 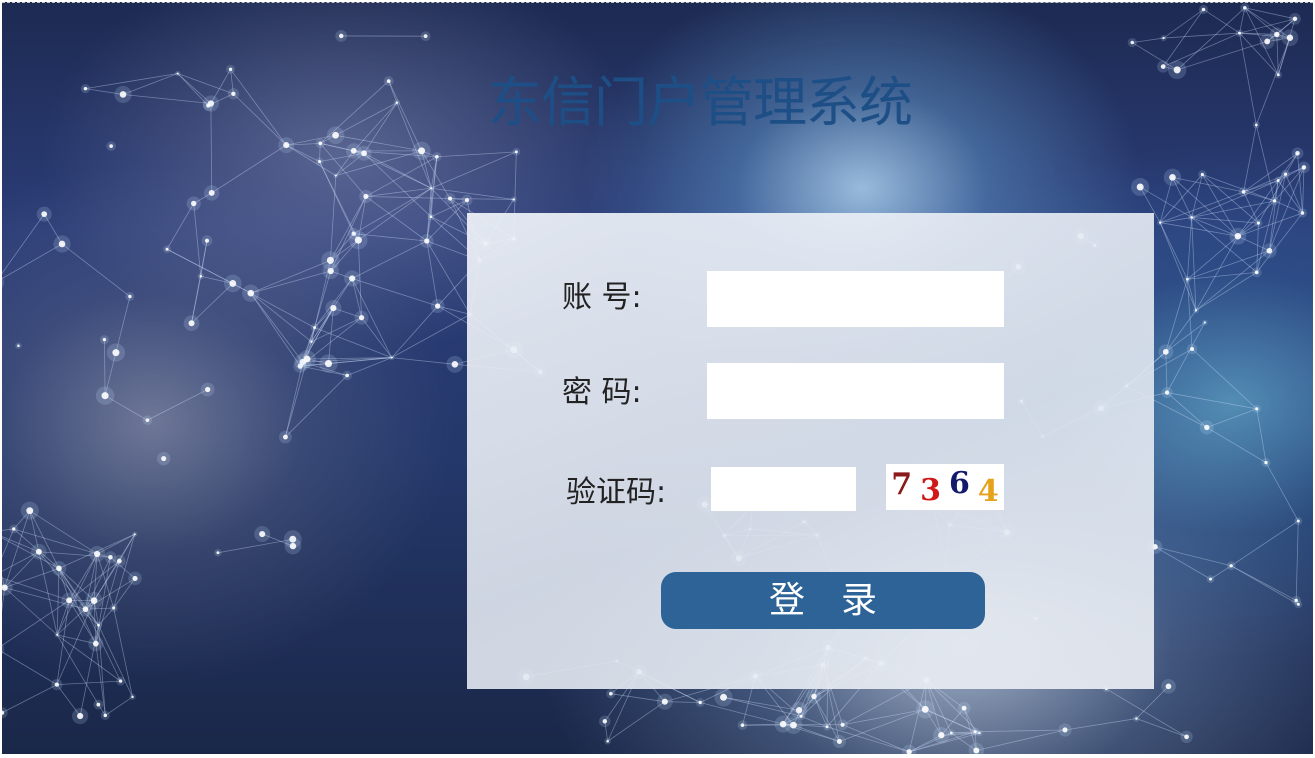 What do you see at coordinates (783, 489) in the screenshot?
I see `captcha-input` at bounding box center [783, 489].